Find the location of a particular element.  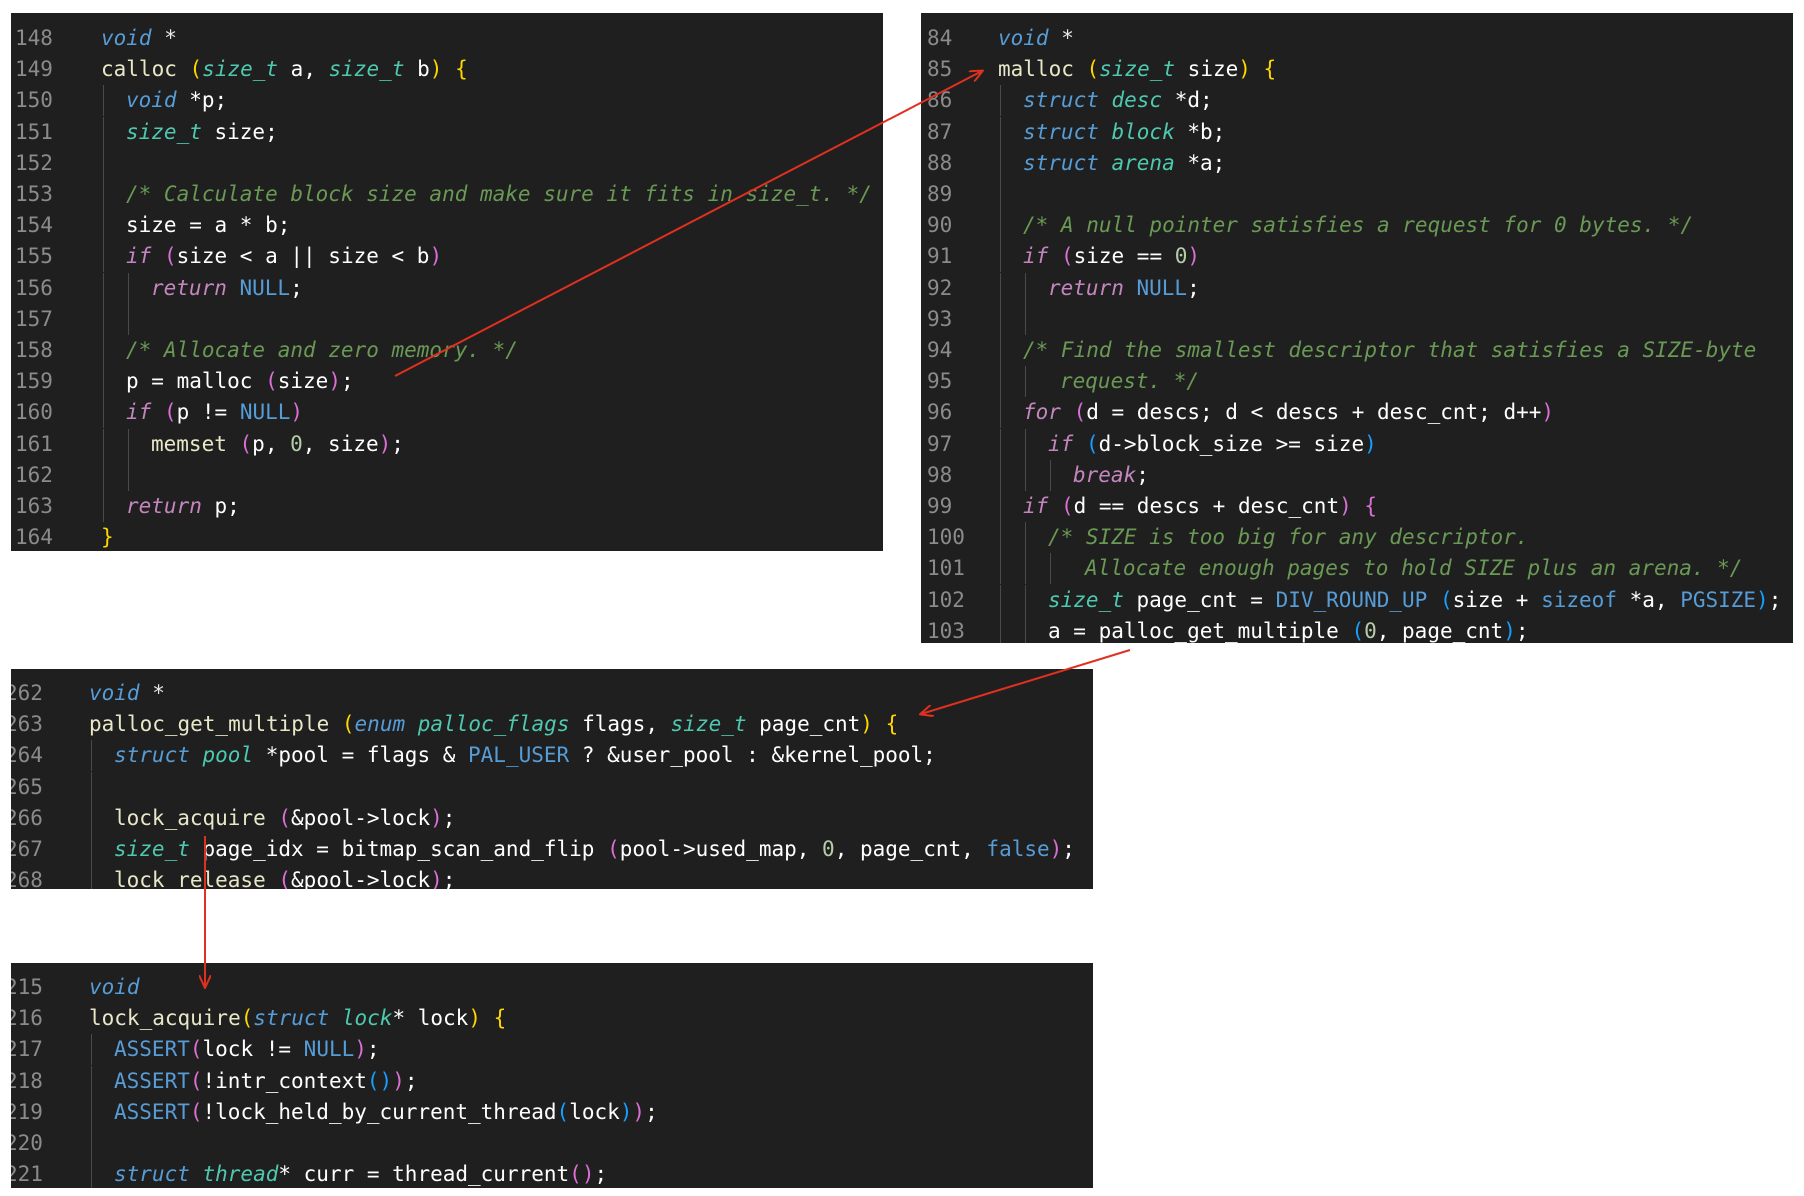

arrow-calloc-to-malloc is located at coordinates (688, 224).